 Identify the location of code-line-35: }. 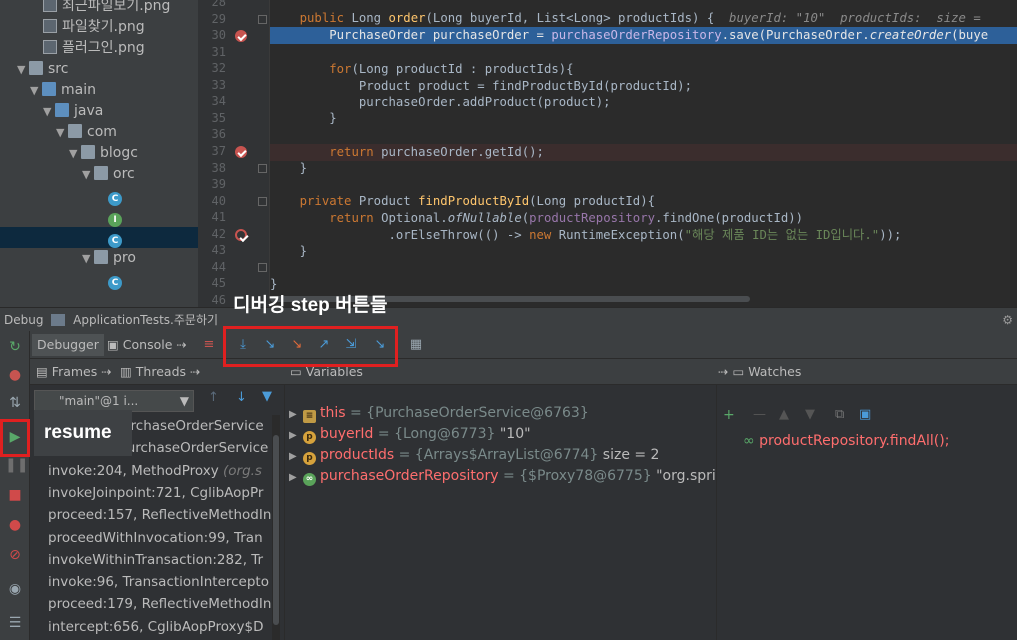
(643, 118).